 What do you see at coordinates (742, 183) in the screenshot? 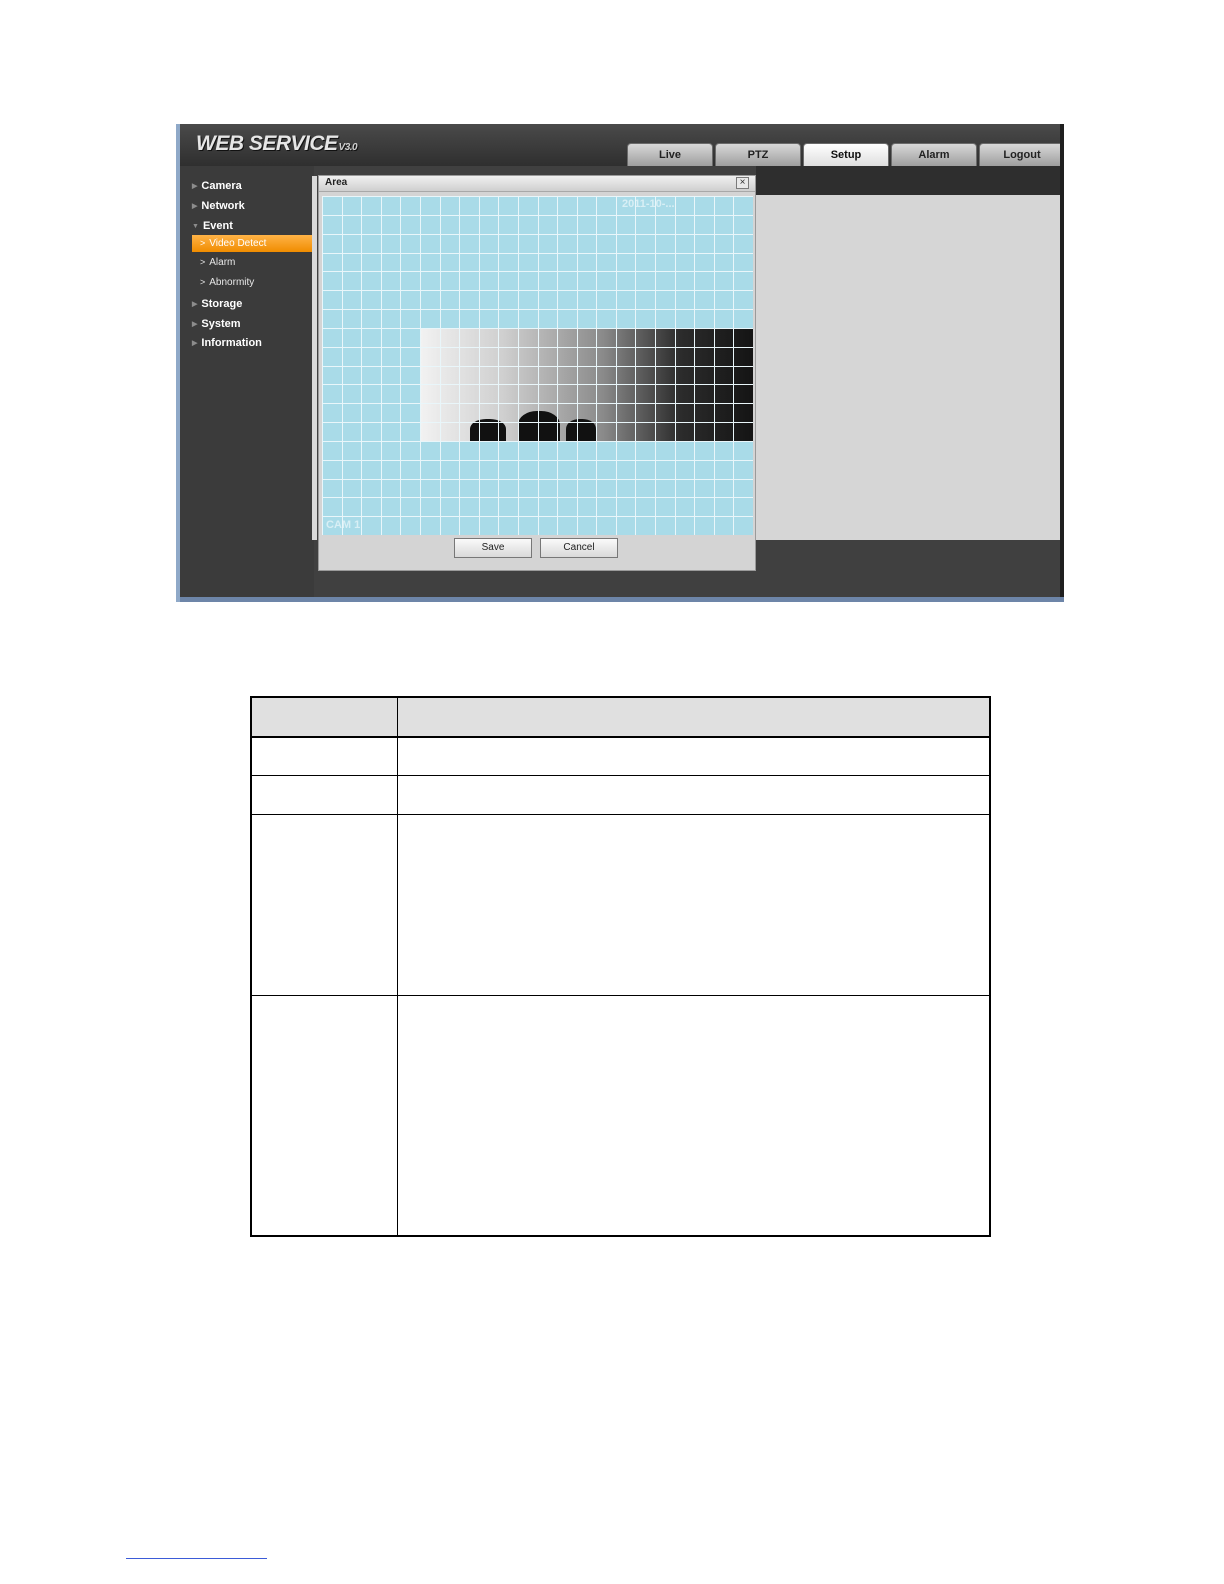
I see `close-icon: ×` at bounding box center [742, 183].